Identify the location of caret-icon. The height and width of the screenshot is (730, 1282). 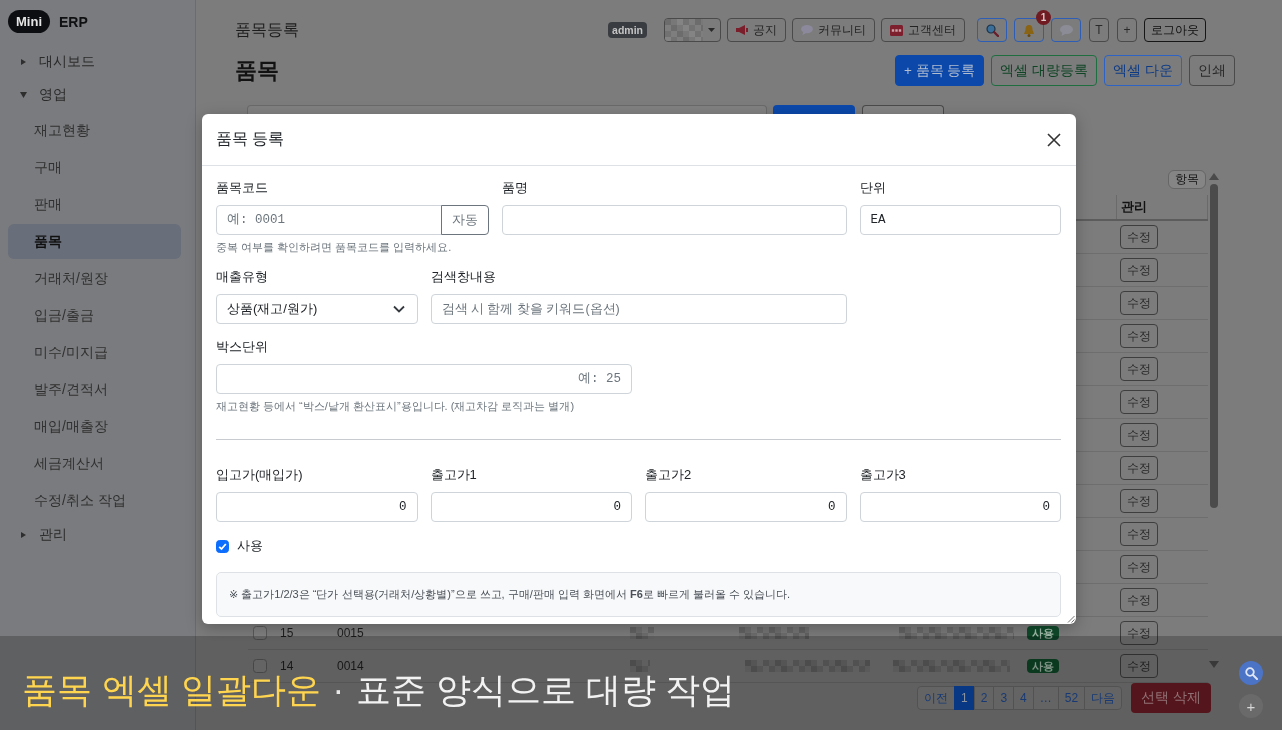
(711, 30).